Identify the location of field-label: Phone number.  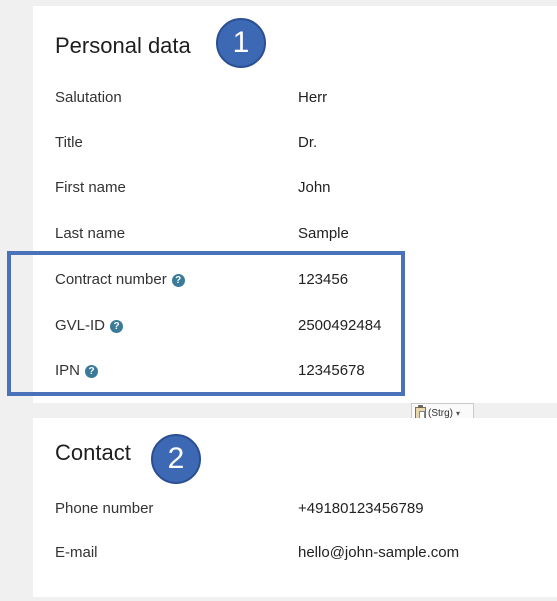
(104, 508).